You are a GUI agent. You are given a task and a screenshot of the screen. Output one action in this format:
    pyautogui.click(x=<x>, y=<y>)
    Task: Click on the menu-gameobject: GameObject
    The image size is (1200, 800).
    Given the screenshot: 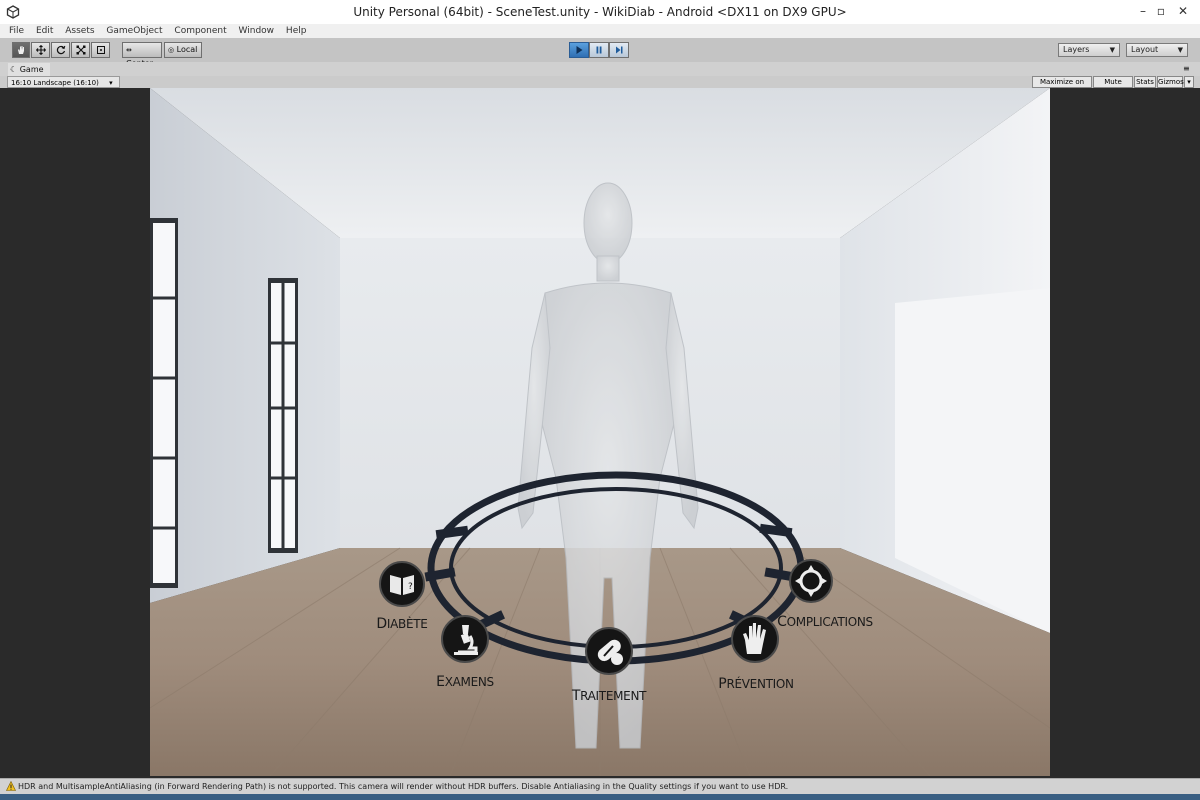 What is the action you would take?
    pyautogui.click(x=134, y=31)
    